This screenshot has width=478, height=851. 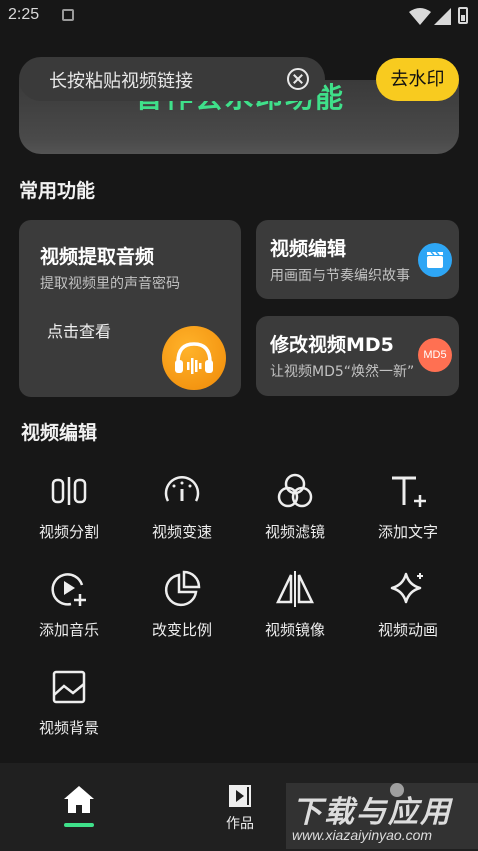 I want to click on music-add-icon, so click(x=68, y=589).